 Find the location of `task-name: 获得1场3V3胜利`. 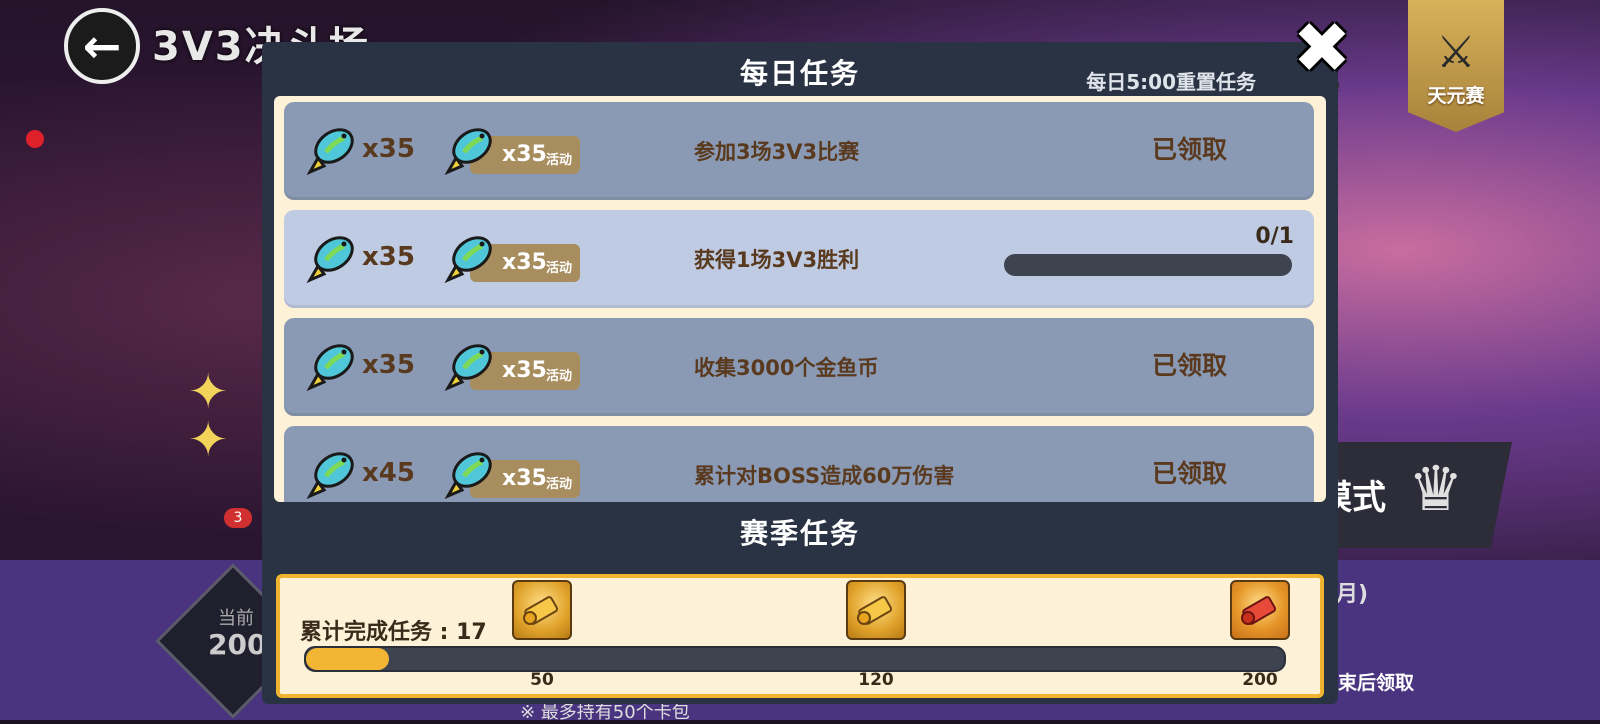

task-name: 获得1场3V3胜利 is located at coordinates (777, 260).